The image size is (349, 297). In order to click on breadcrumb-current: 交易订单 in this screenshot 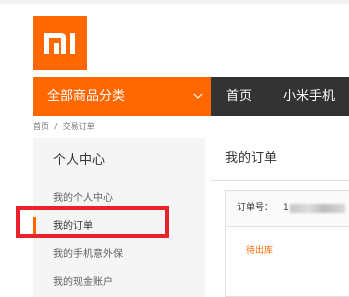, I will do `click(78, 126)`.